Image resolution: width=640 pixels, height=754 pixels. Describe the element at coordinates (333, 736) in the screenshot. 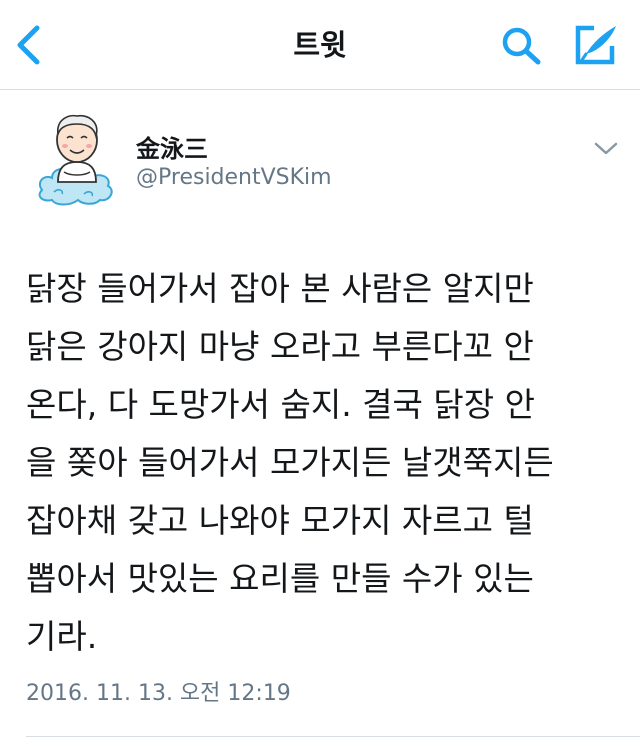

I see `divider` at that location.